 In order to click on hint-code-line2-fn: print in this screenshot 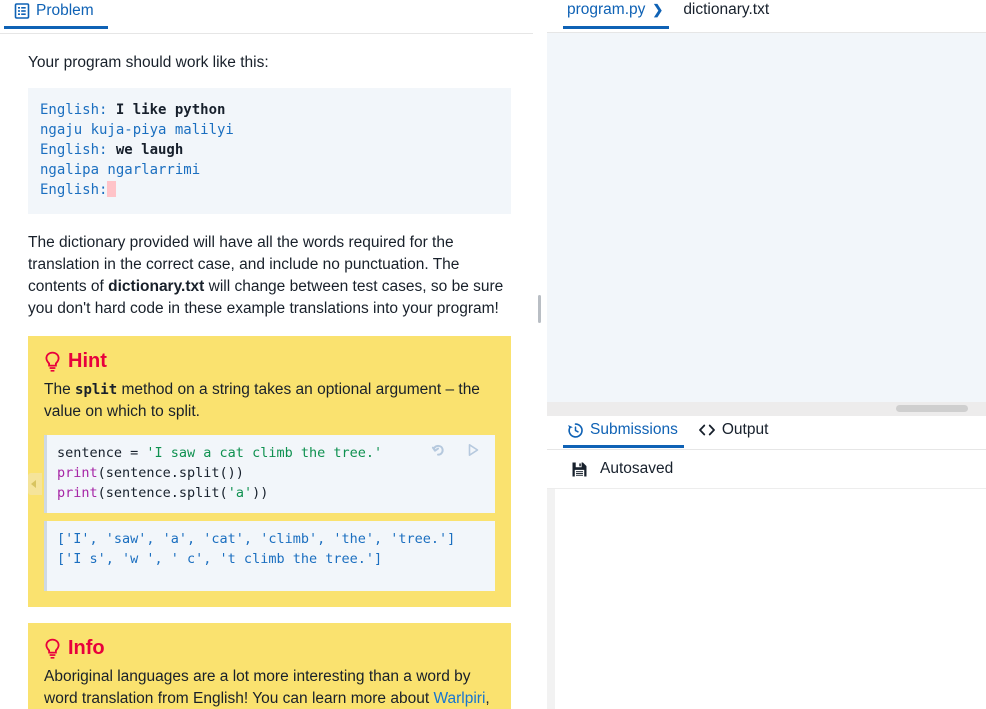, I will do `click(77, 473)`.